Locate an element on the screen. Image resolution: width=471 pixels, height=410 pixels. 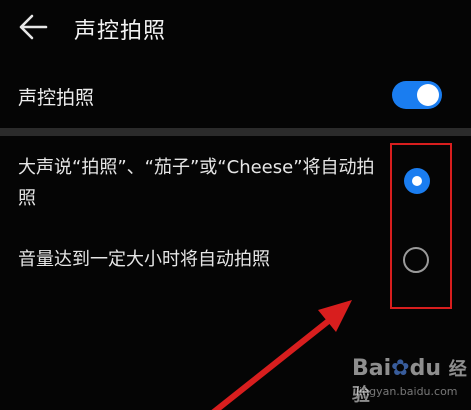
voice-control-toggle-row: 声控拍照 is located at coordinates (235, 95).